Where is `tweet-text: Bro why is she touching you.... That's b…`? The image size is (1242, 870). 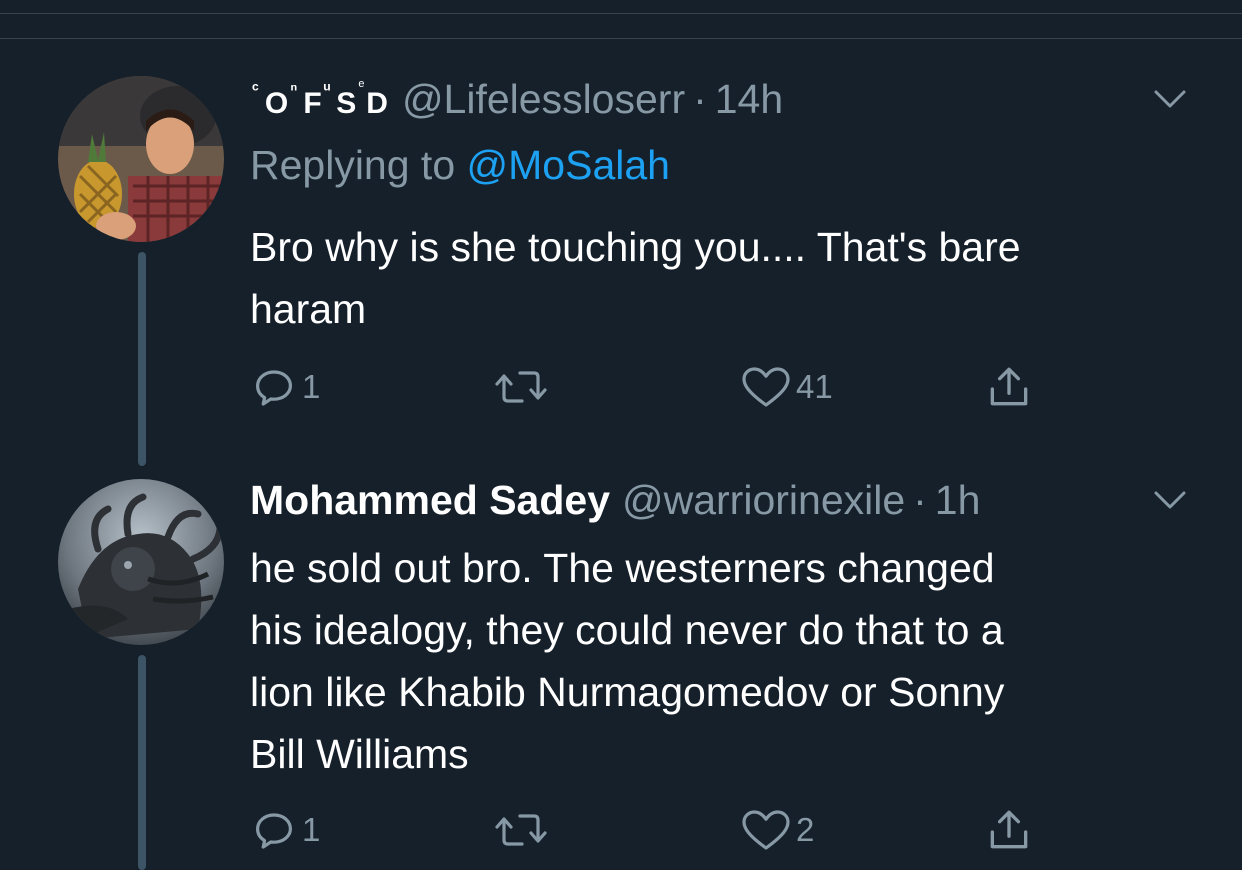
tweet-text: Bro why is she touching you.... That's b… is located at coordinates (720, 278).